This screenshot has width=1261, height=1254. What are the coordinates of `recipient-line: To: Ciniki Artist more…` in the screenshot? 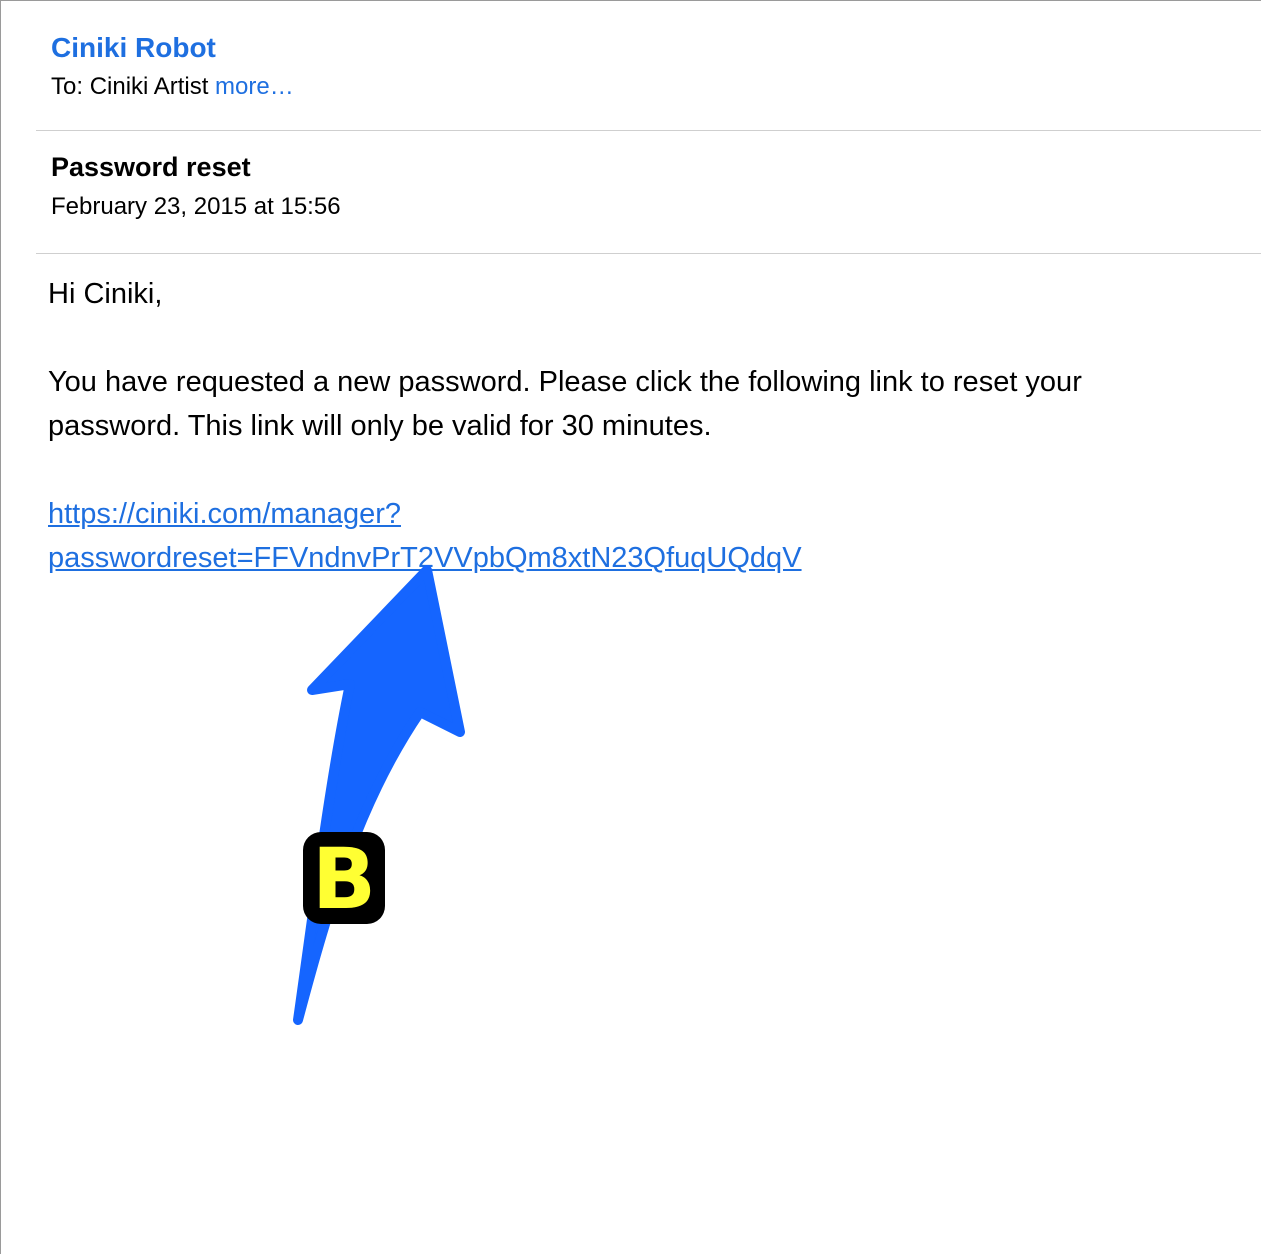 It's located at (172, 87).